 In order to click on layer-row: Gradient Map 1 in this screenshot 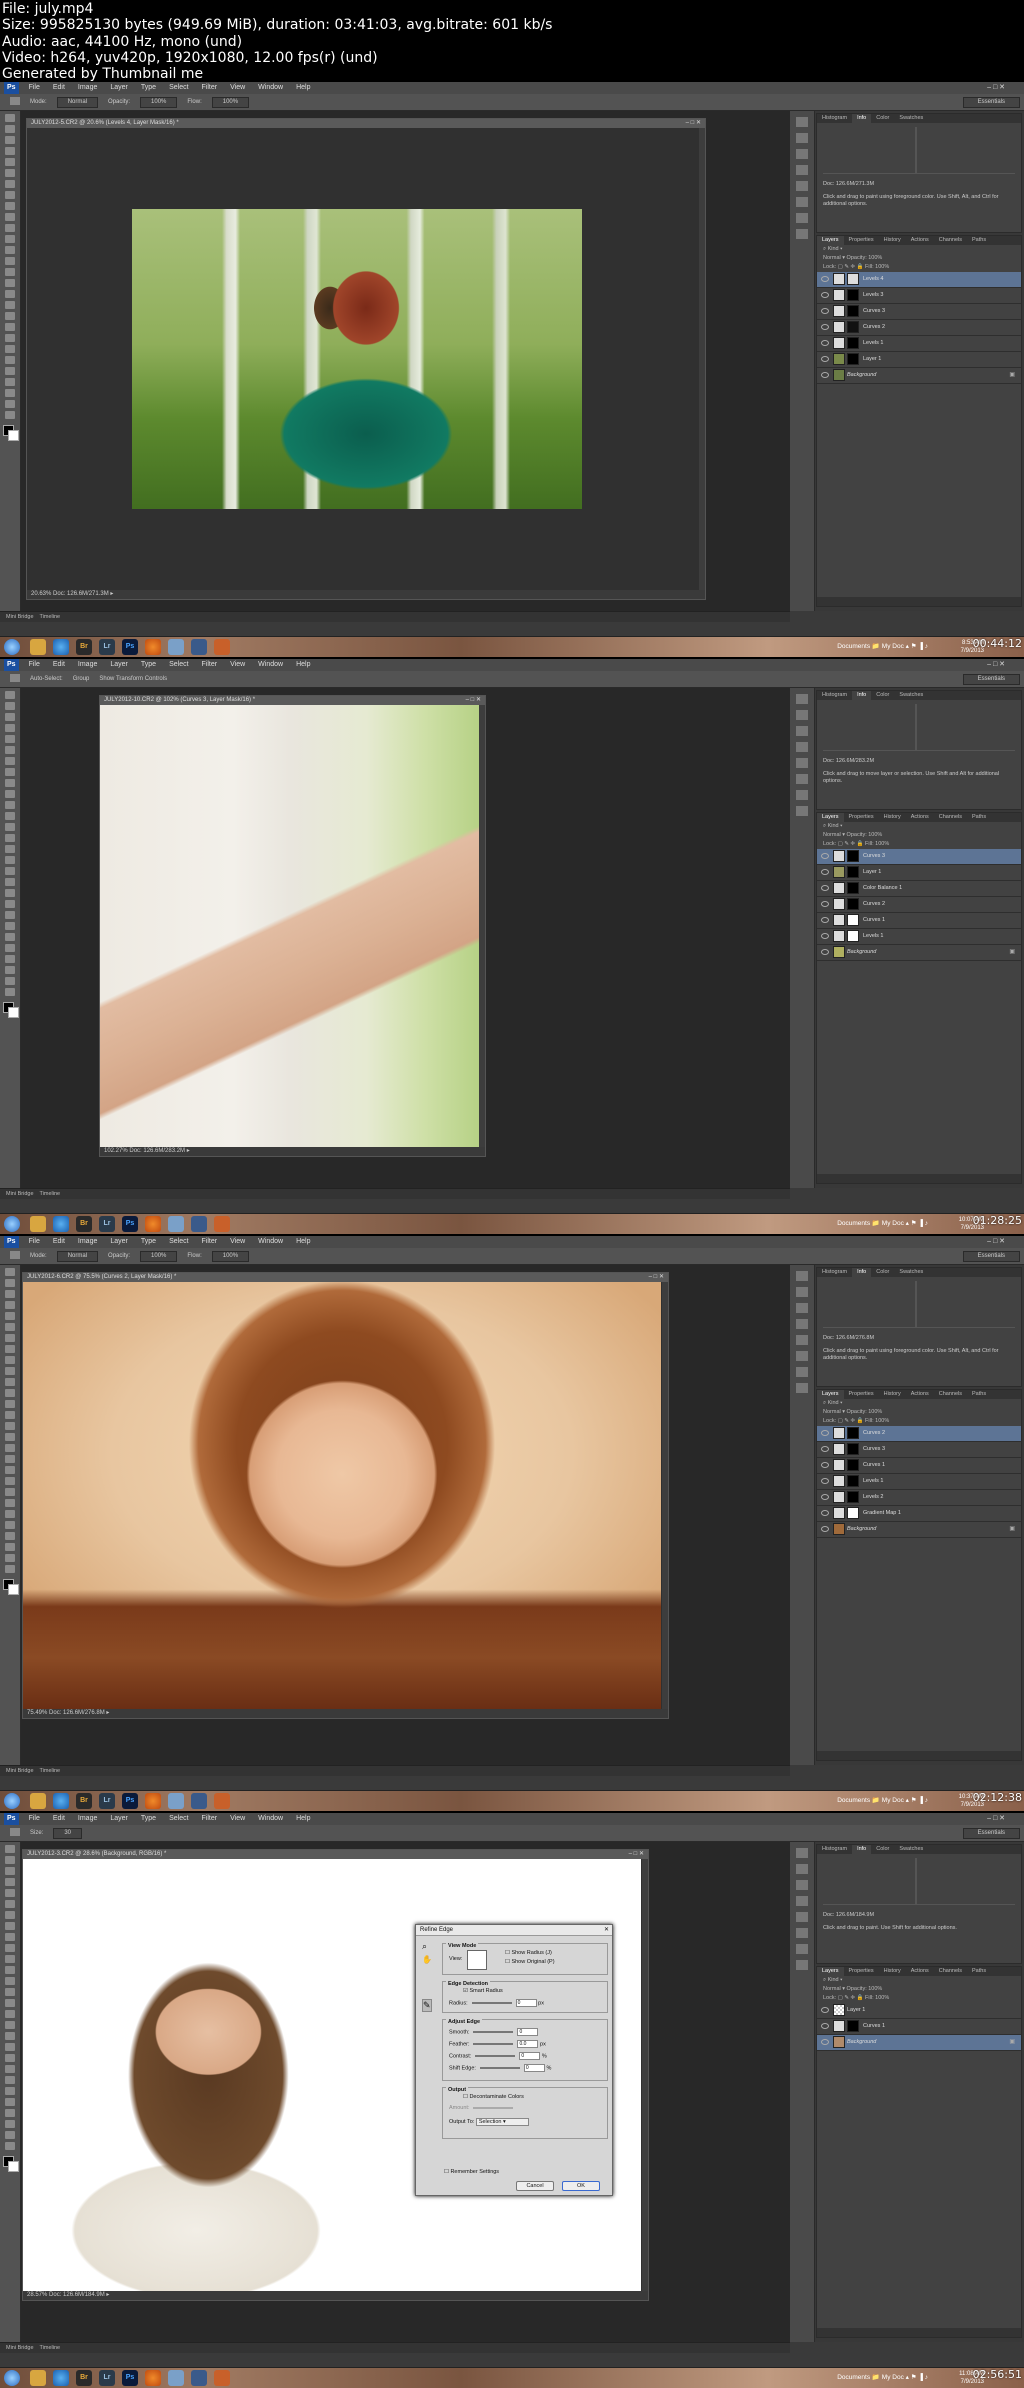, I will do `click(919, 1514)`.